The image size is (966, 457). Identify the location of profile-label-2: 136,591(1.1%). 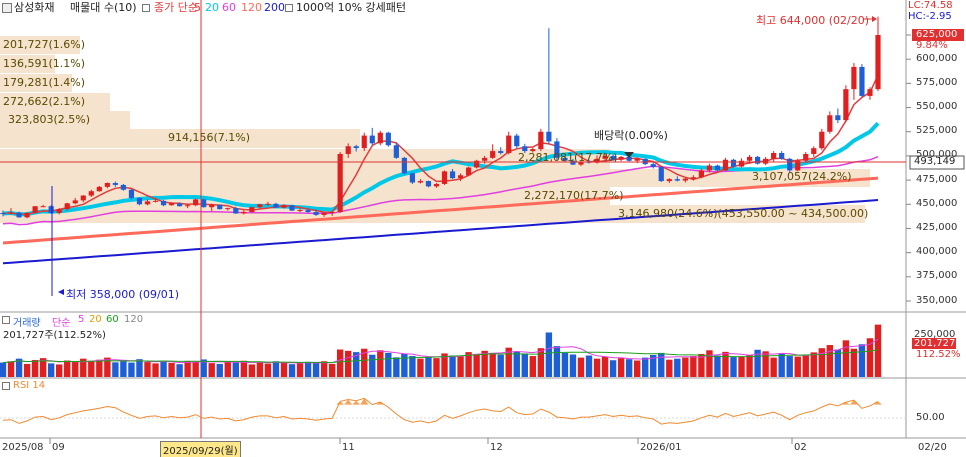
(44, 63).